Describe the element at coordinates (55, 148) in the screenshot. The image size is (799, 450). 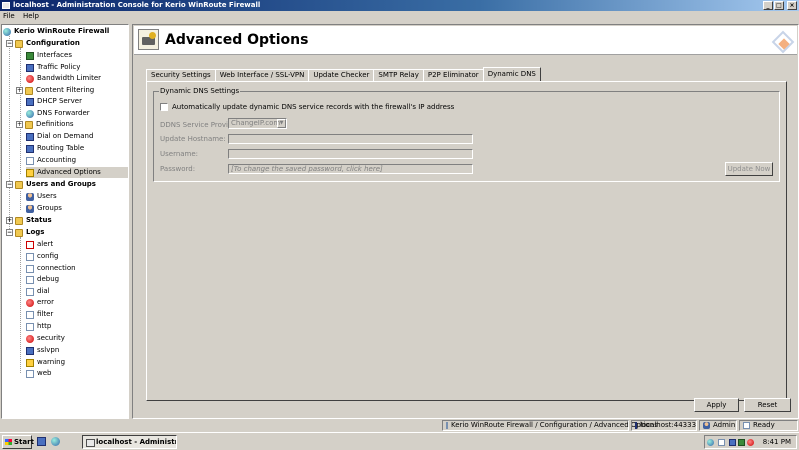
I see `tree-item-routing-table: Routing Table` at that location.